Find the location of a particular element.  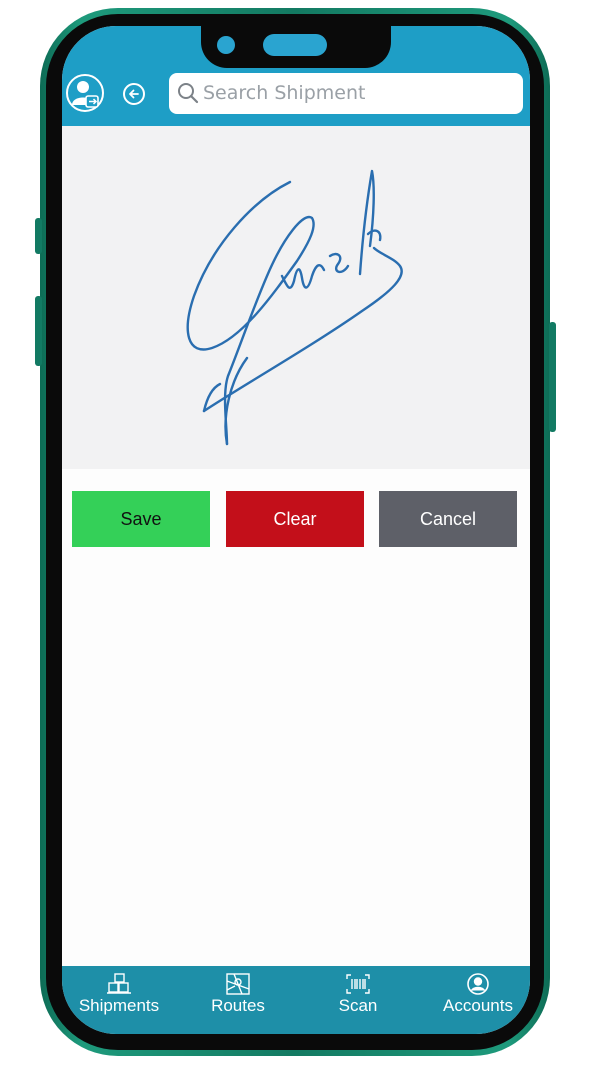

nav-routes: Routes is located at coordinates (238, 1000).